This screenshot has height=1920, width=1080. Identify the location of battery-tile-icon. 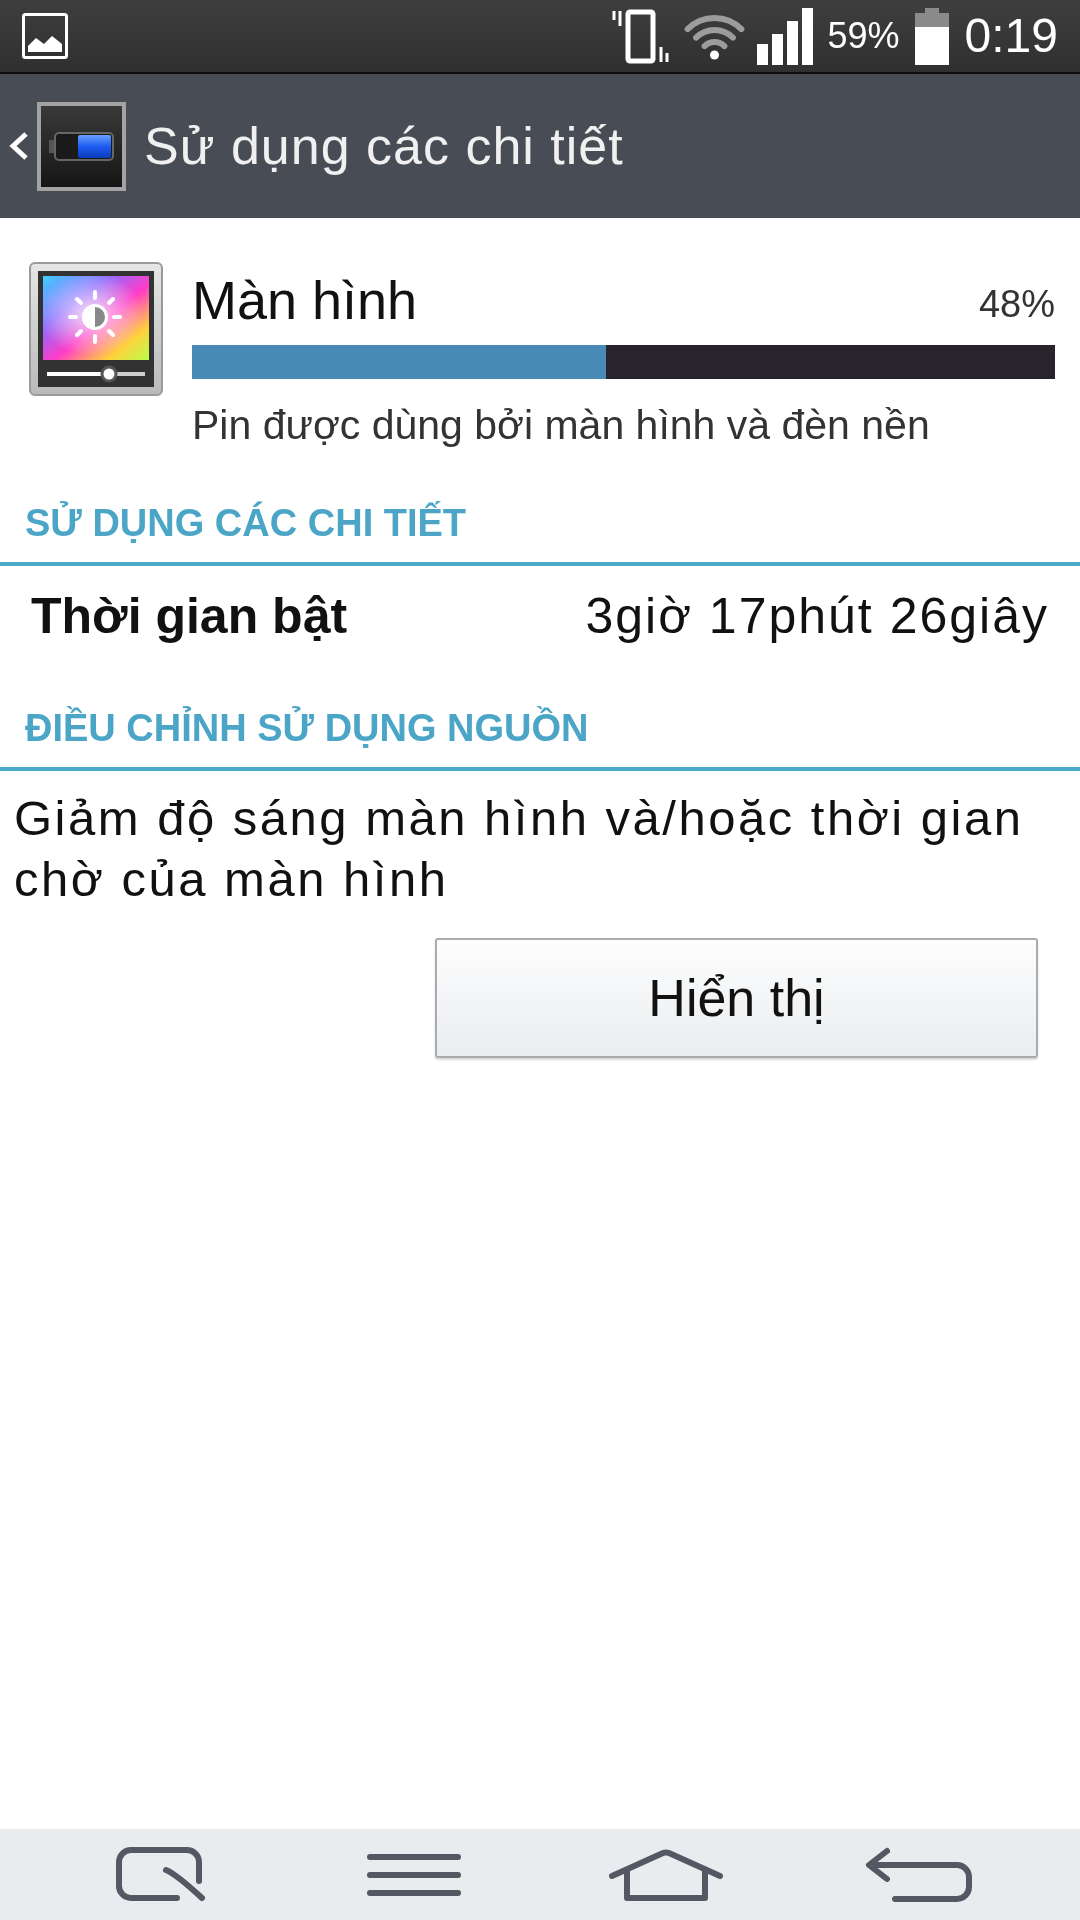
(81, 146).